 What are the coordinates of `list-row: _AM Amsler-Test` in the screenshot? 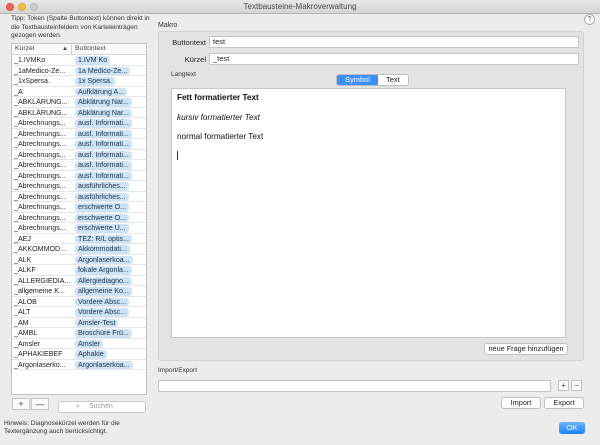 It's located at (79, 323).